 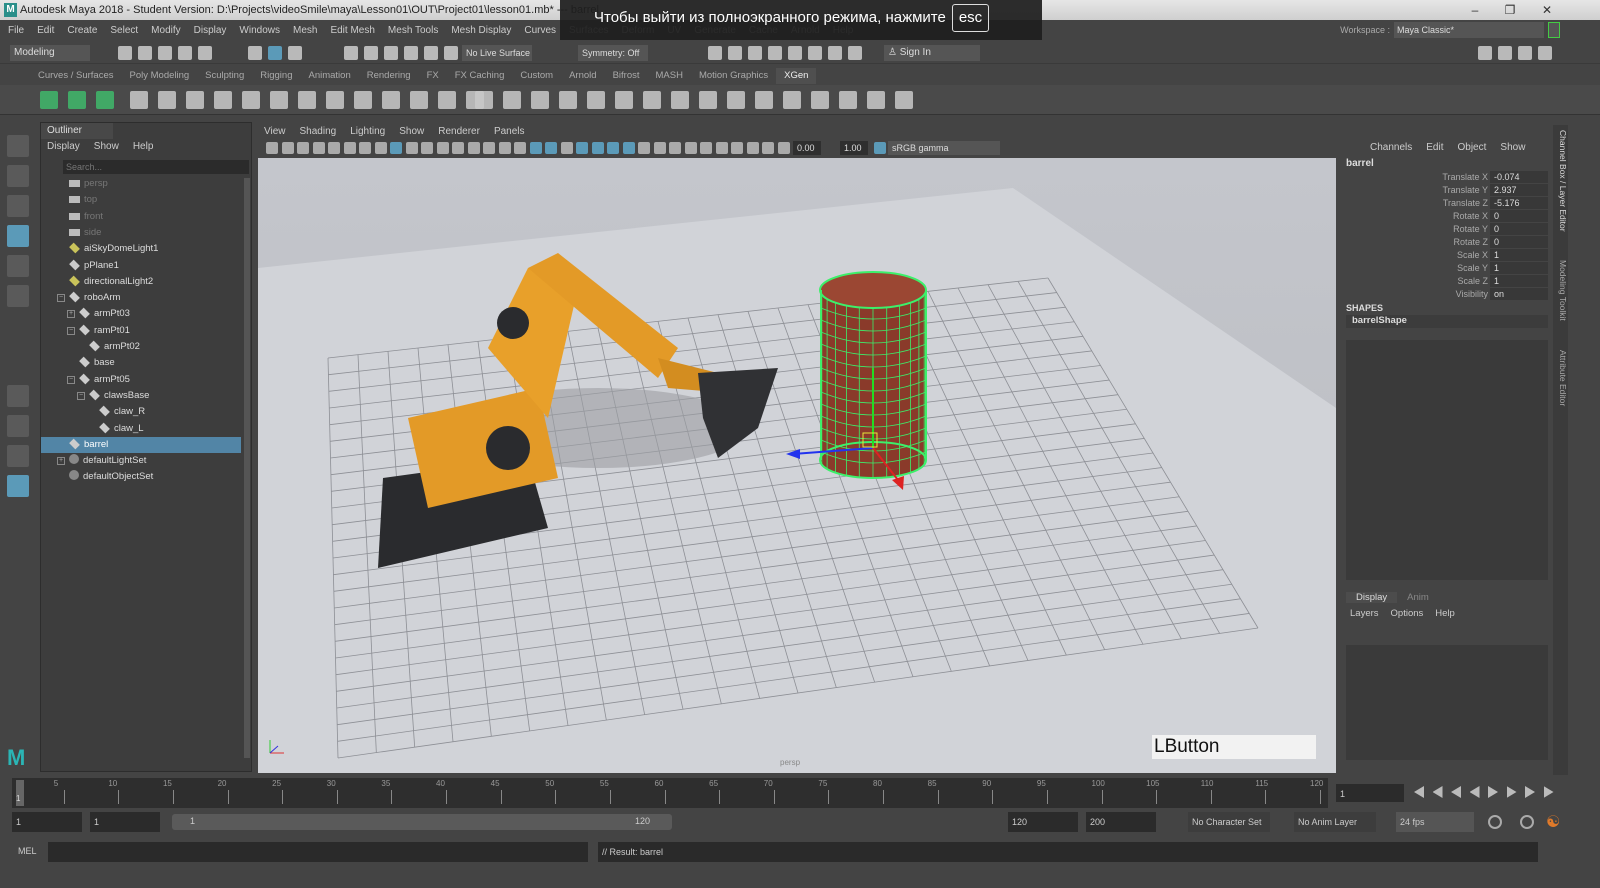 What do you see at coordinates (1474, 792) in the screenshot?
I see `play-backwards-icon` at bounding box center [1474, 792].